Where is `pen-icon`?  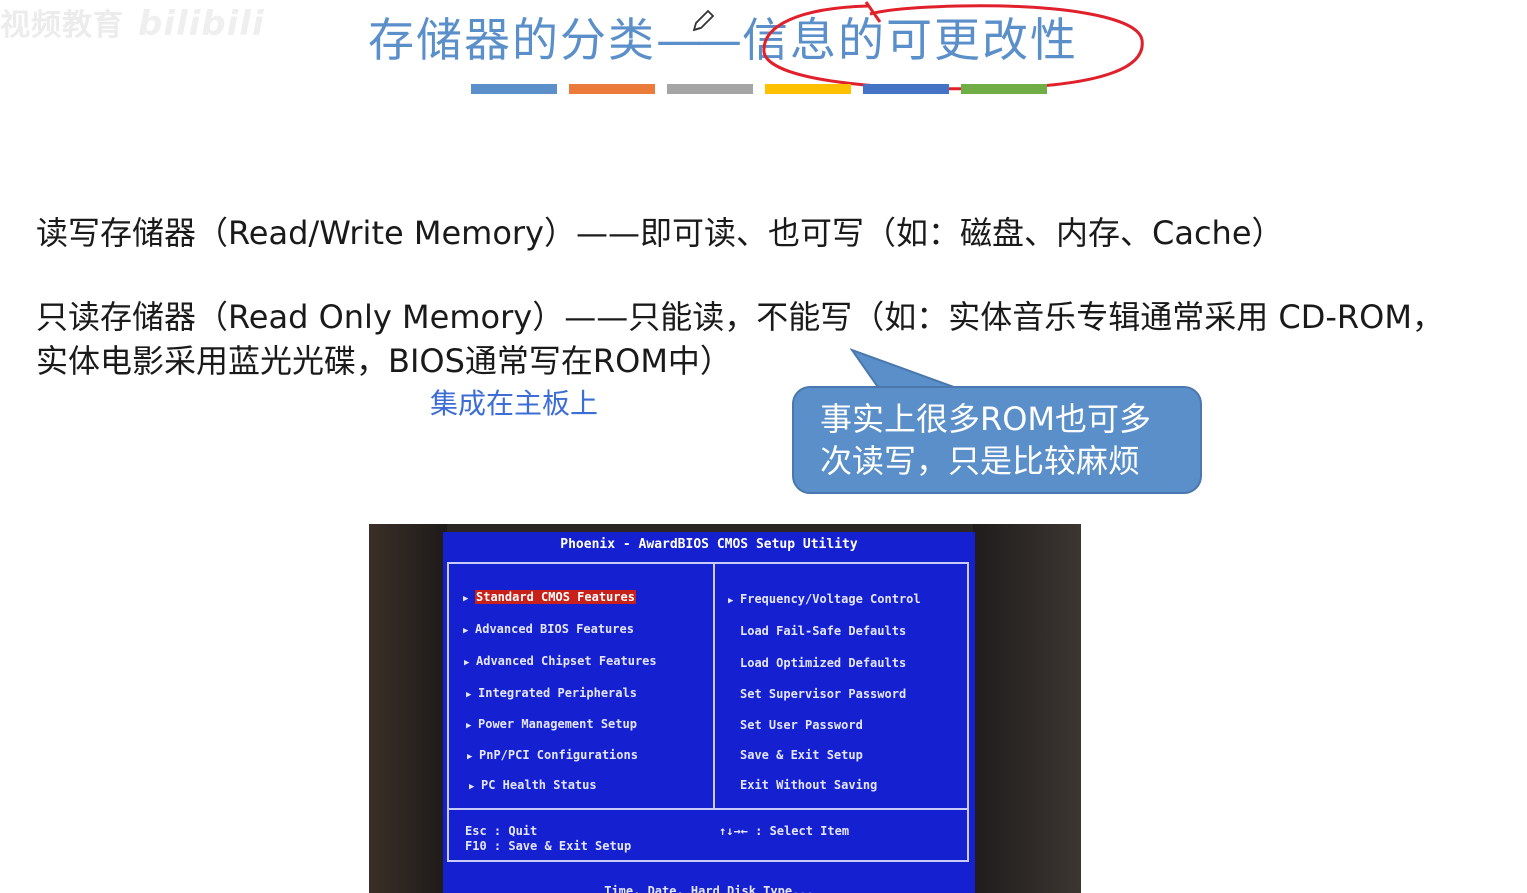
pen-icon is located at coordinates (703, 20).